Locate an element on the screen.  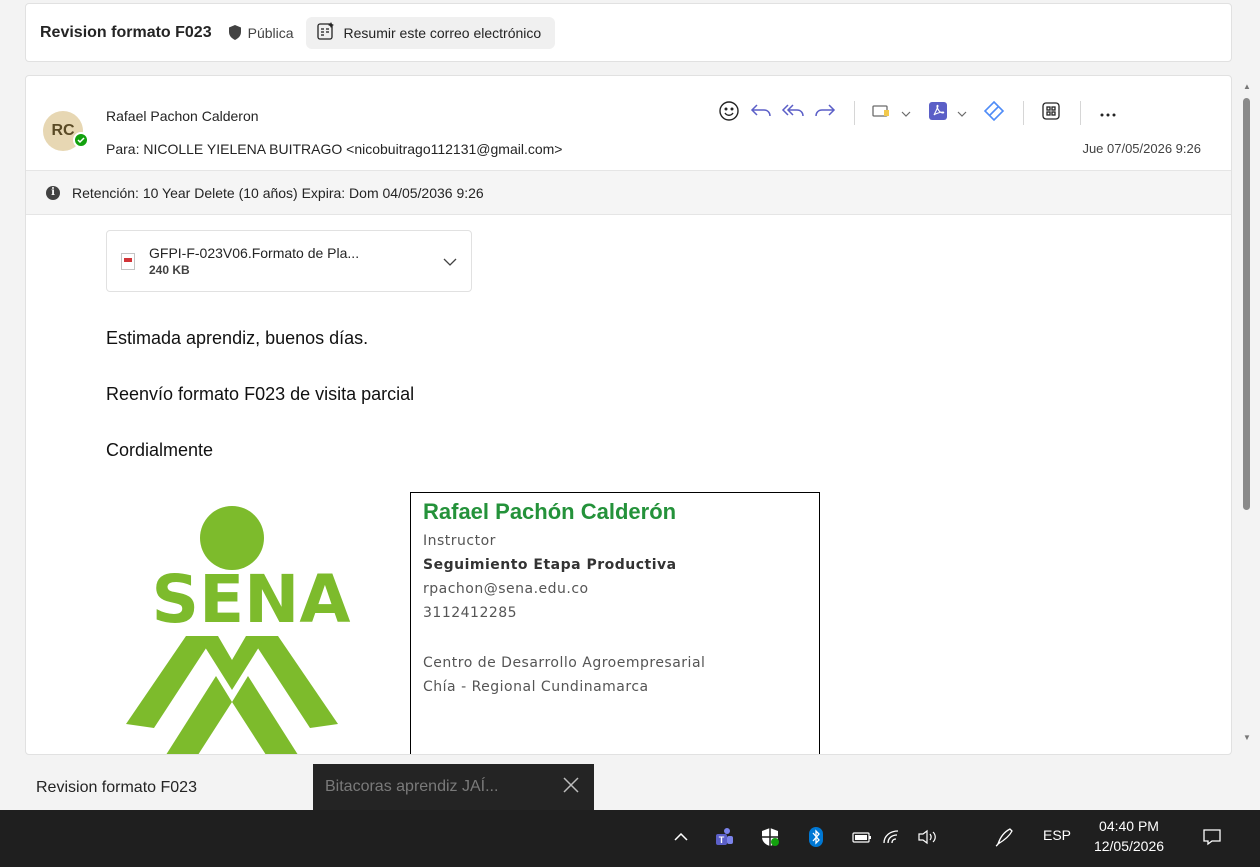
loop-icon is located at coordinates (994, 113).